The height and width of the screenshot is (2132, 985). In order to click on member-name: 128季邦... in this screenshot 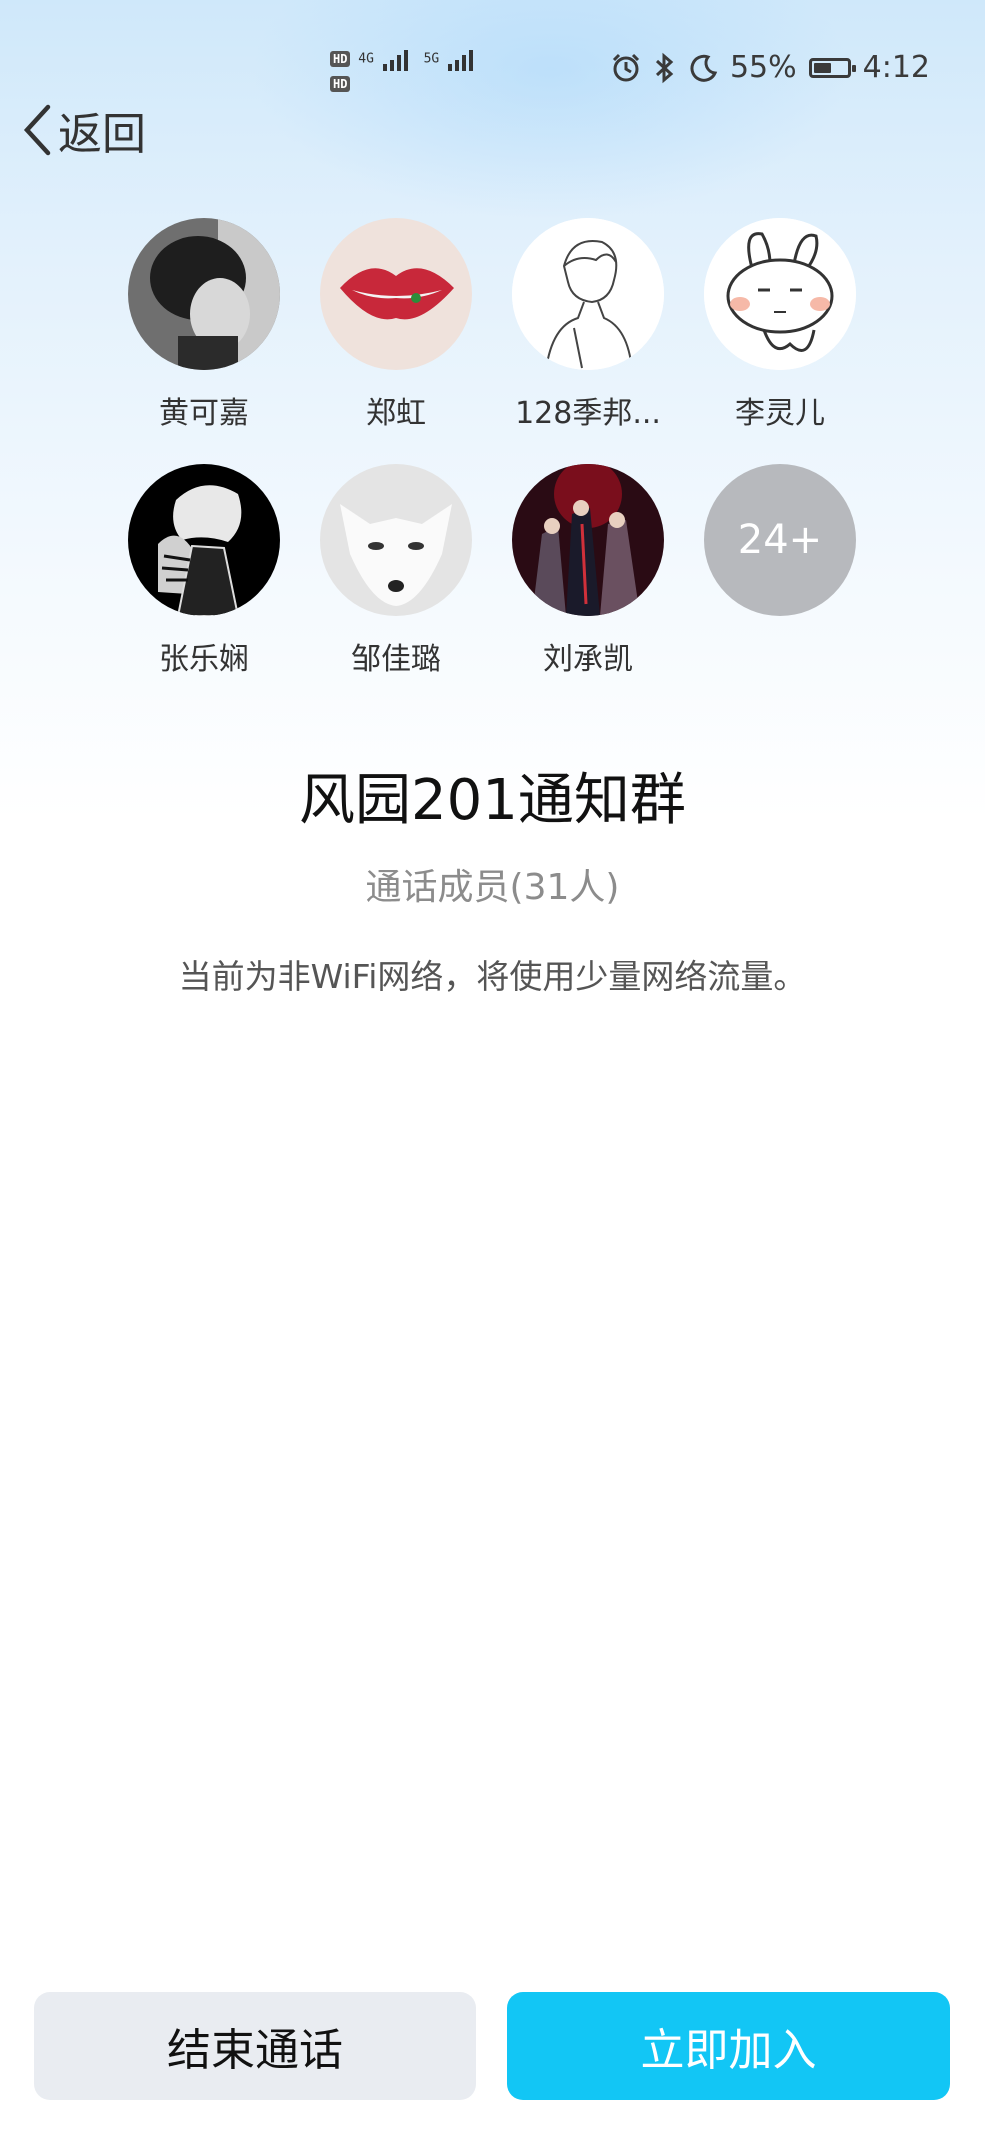, I will do `click(588, 413)`.